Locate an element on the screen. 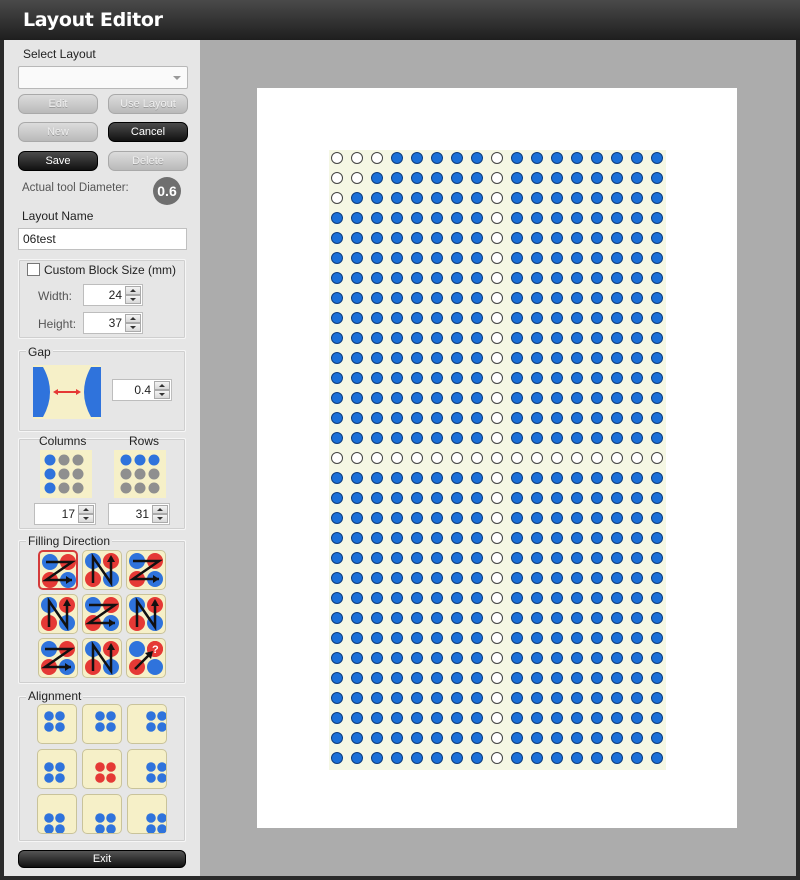 The height and width of the screenshot is (880, 800). fill-snake-columns-icon is located at coordinates (146, 614).